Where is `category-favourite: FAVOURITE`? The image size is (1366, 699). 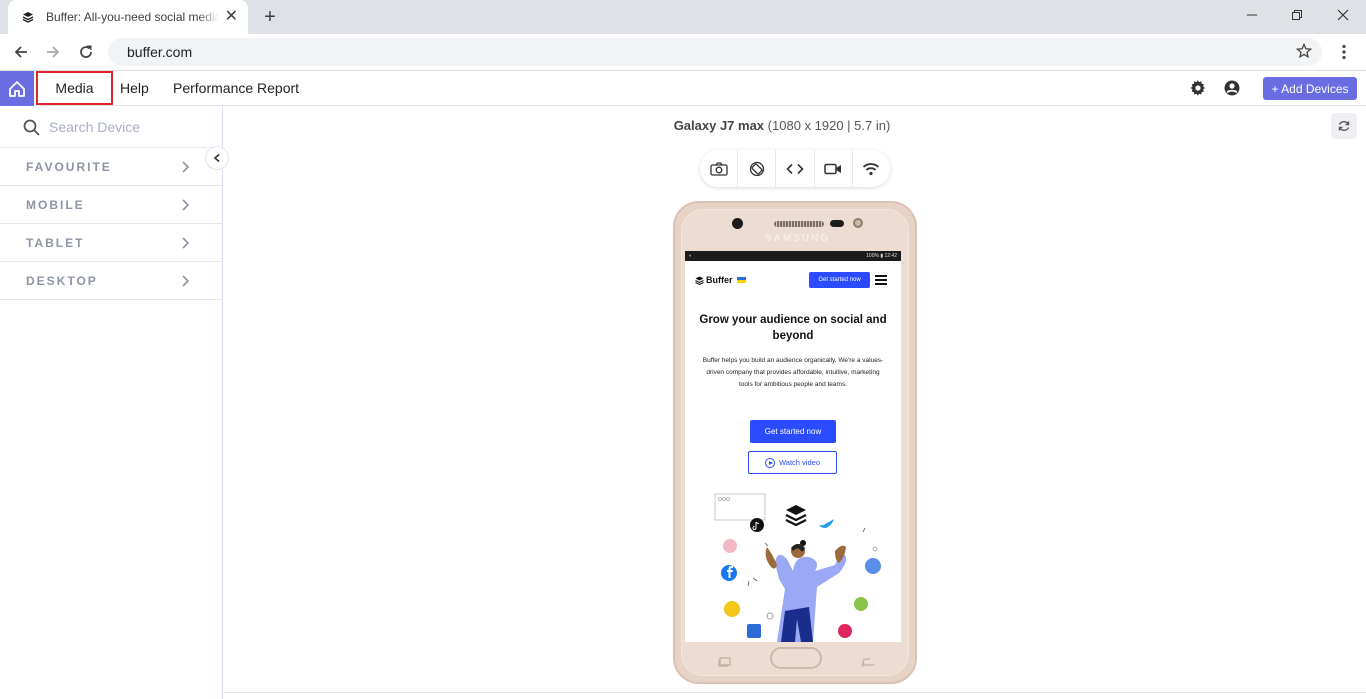
category-favourite: FAVOURITE is located at coordinates (111, 167).